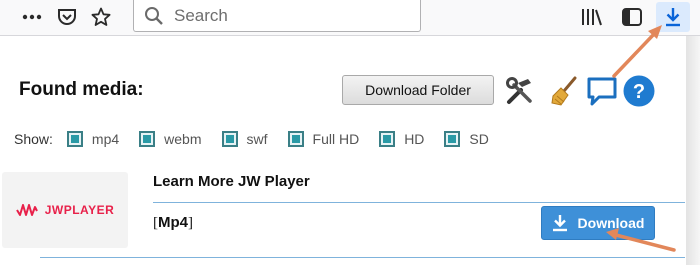  I want to click on search-input, so click(289, 16).